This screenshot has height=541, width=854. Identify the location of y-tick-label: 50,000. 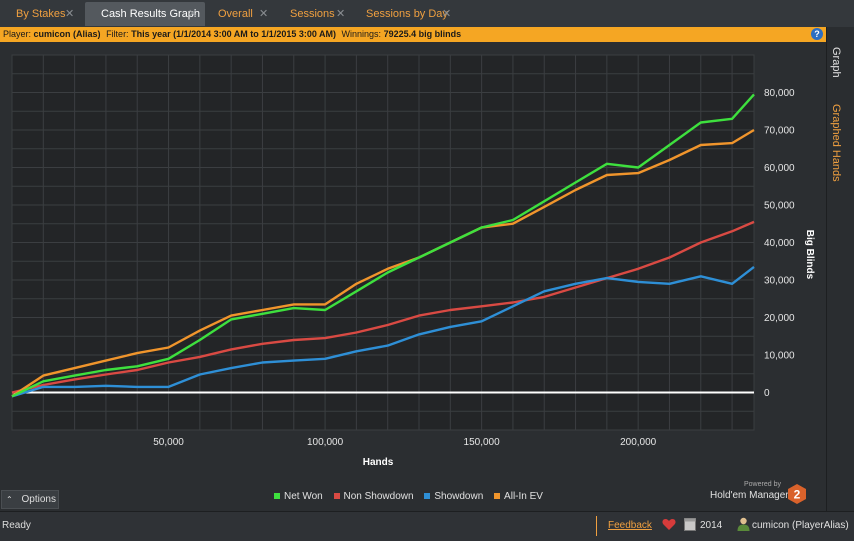
(779, 206).